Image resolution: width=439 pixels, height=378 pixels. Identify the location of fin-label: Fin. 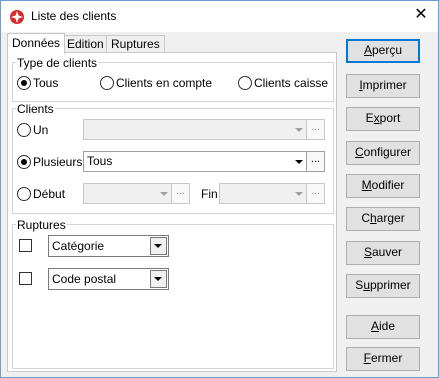
(209, 194).